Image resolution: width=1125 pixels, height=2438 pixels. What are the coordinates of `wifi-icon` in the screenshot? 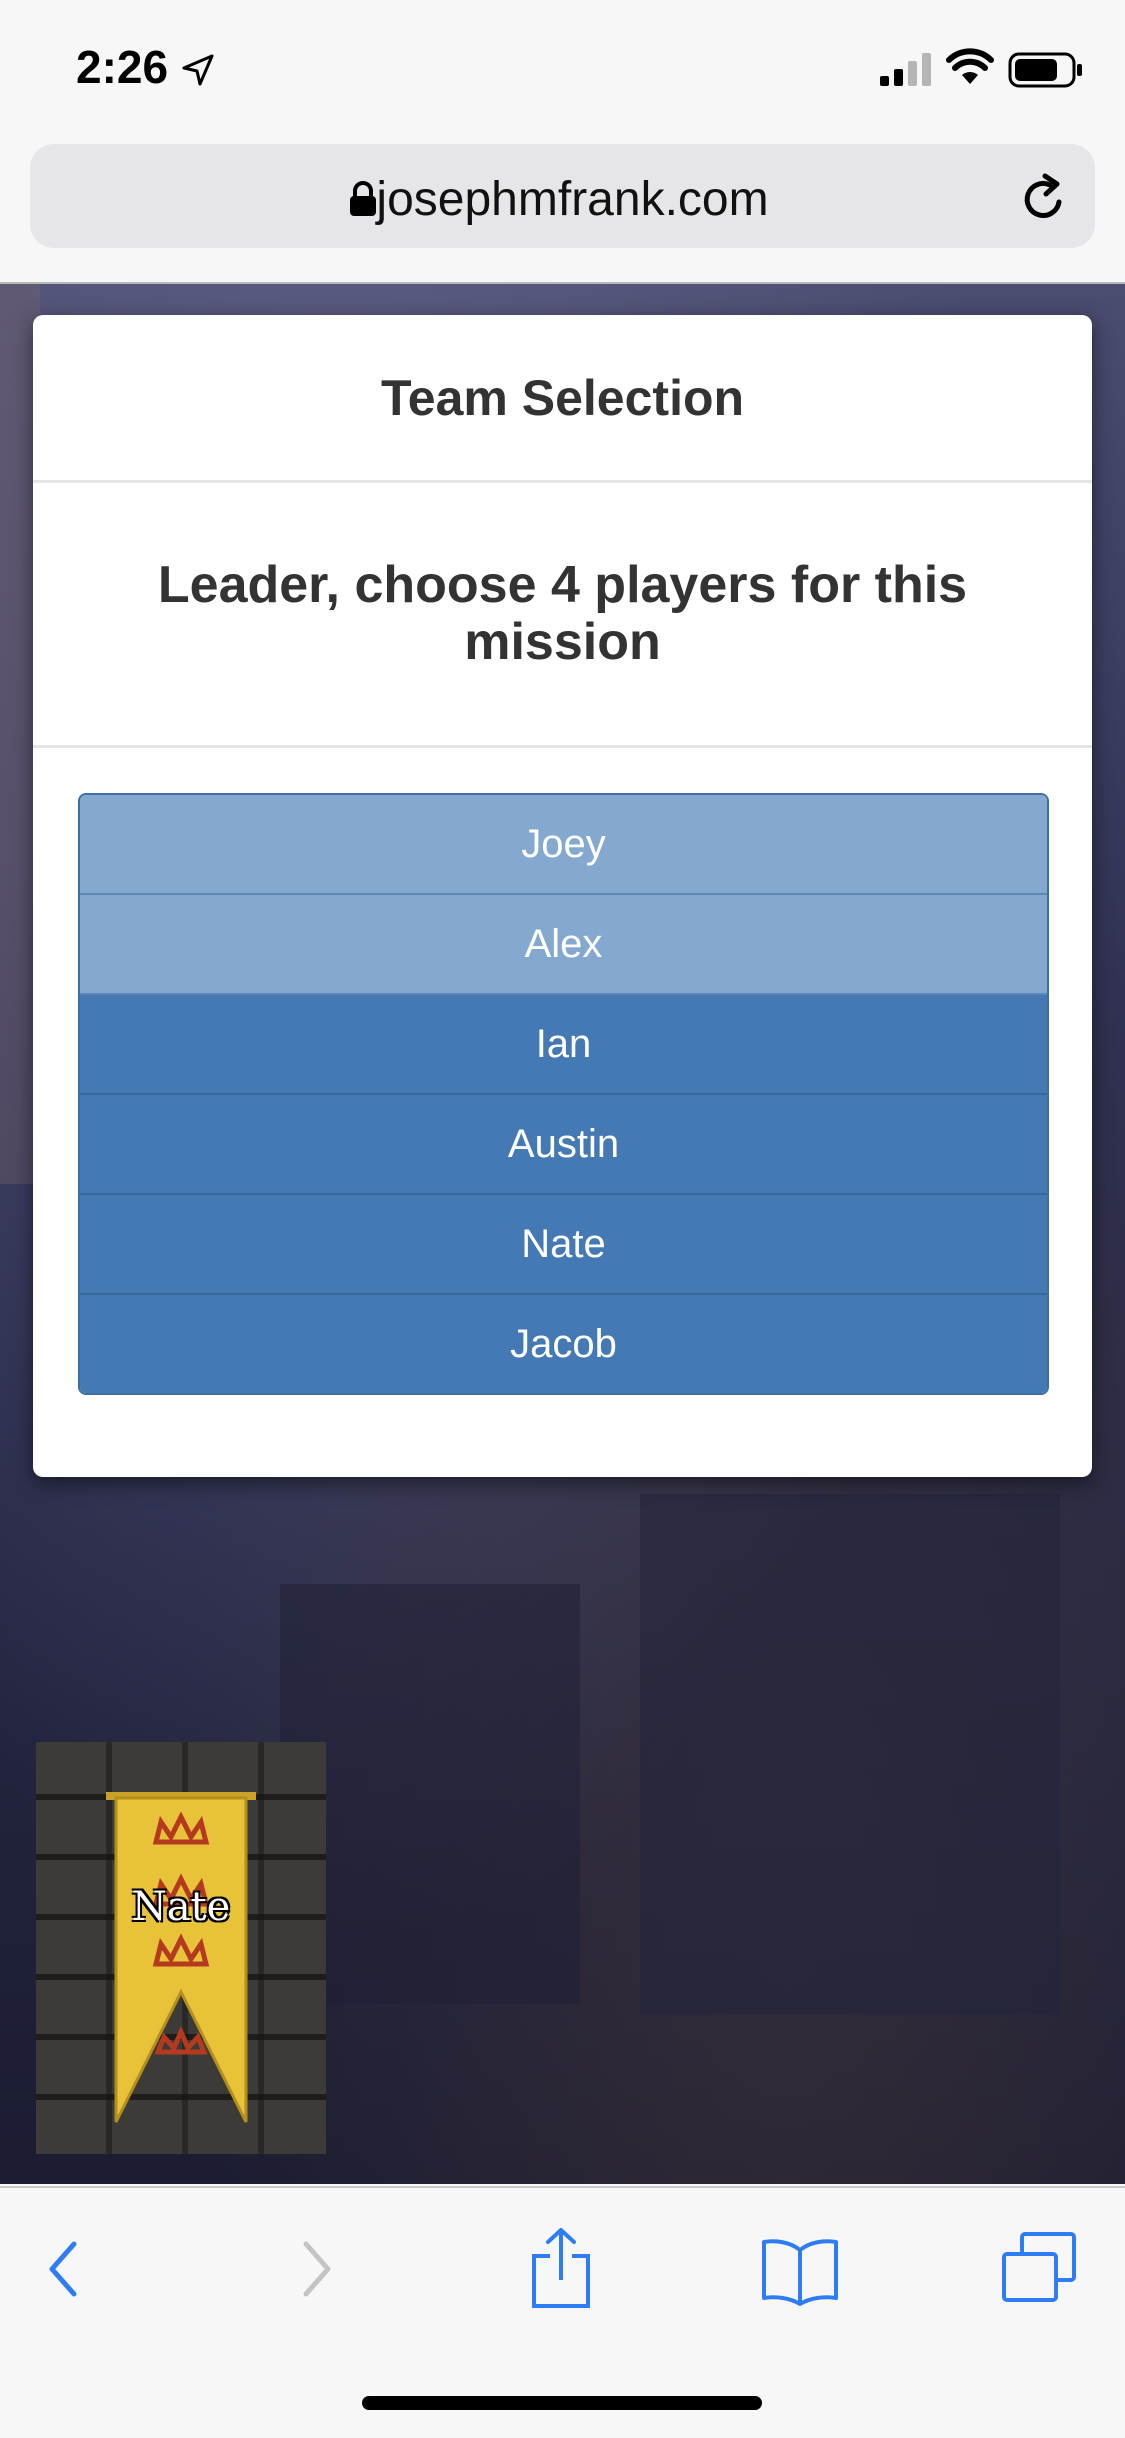 It's located at (970, 66).